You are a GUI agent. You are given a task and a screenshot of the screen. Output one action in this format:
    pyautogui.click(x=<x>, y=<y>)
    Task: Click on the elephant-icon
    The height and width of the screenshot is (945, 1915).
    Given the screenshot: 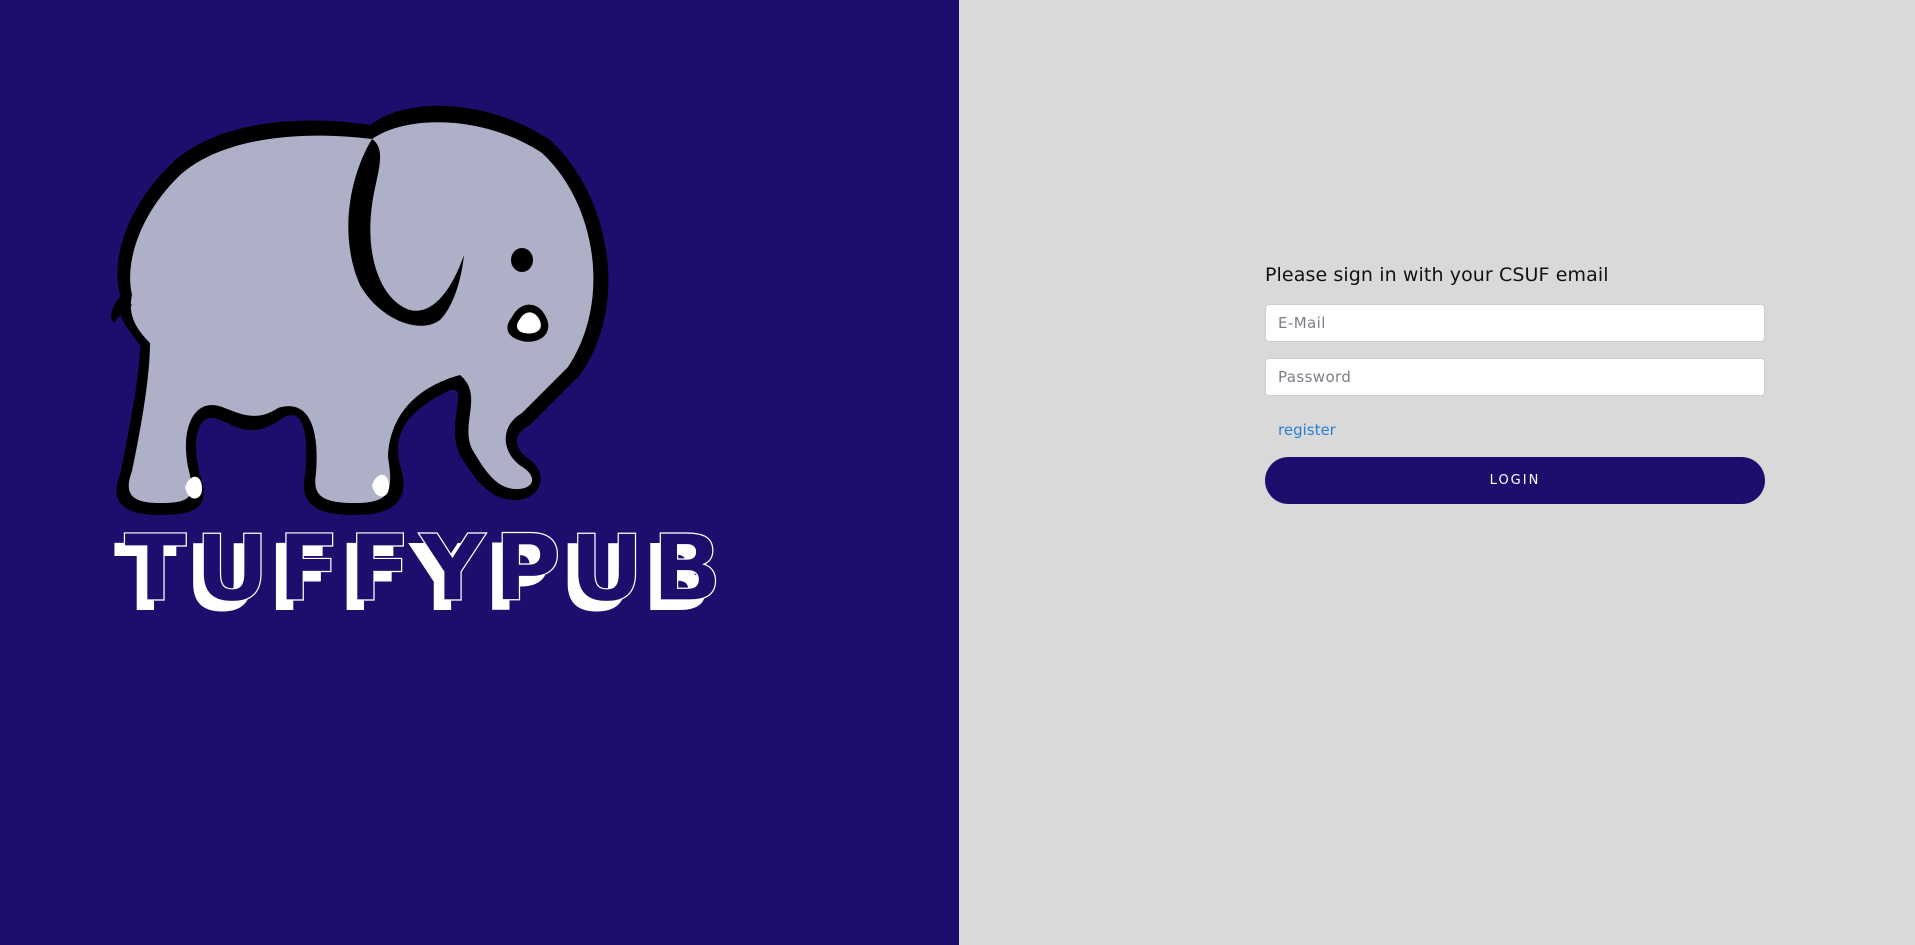 What is the action you would take?
    pyautogui.click(x=360, y=310)
    